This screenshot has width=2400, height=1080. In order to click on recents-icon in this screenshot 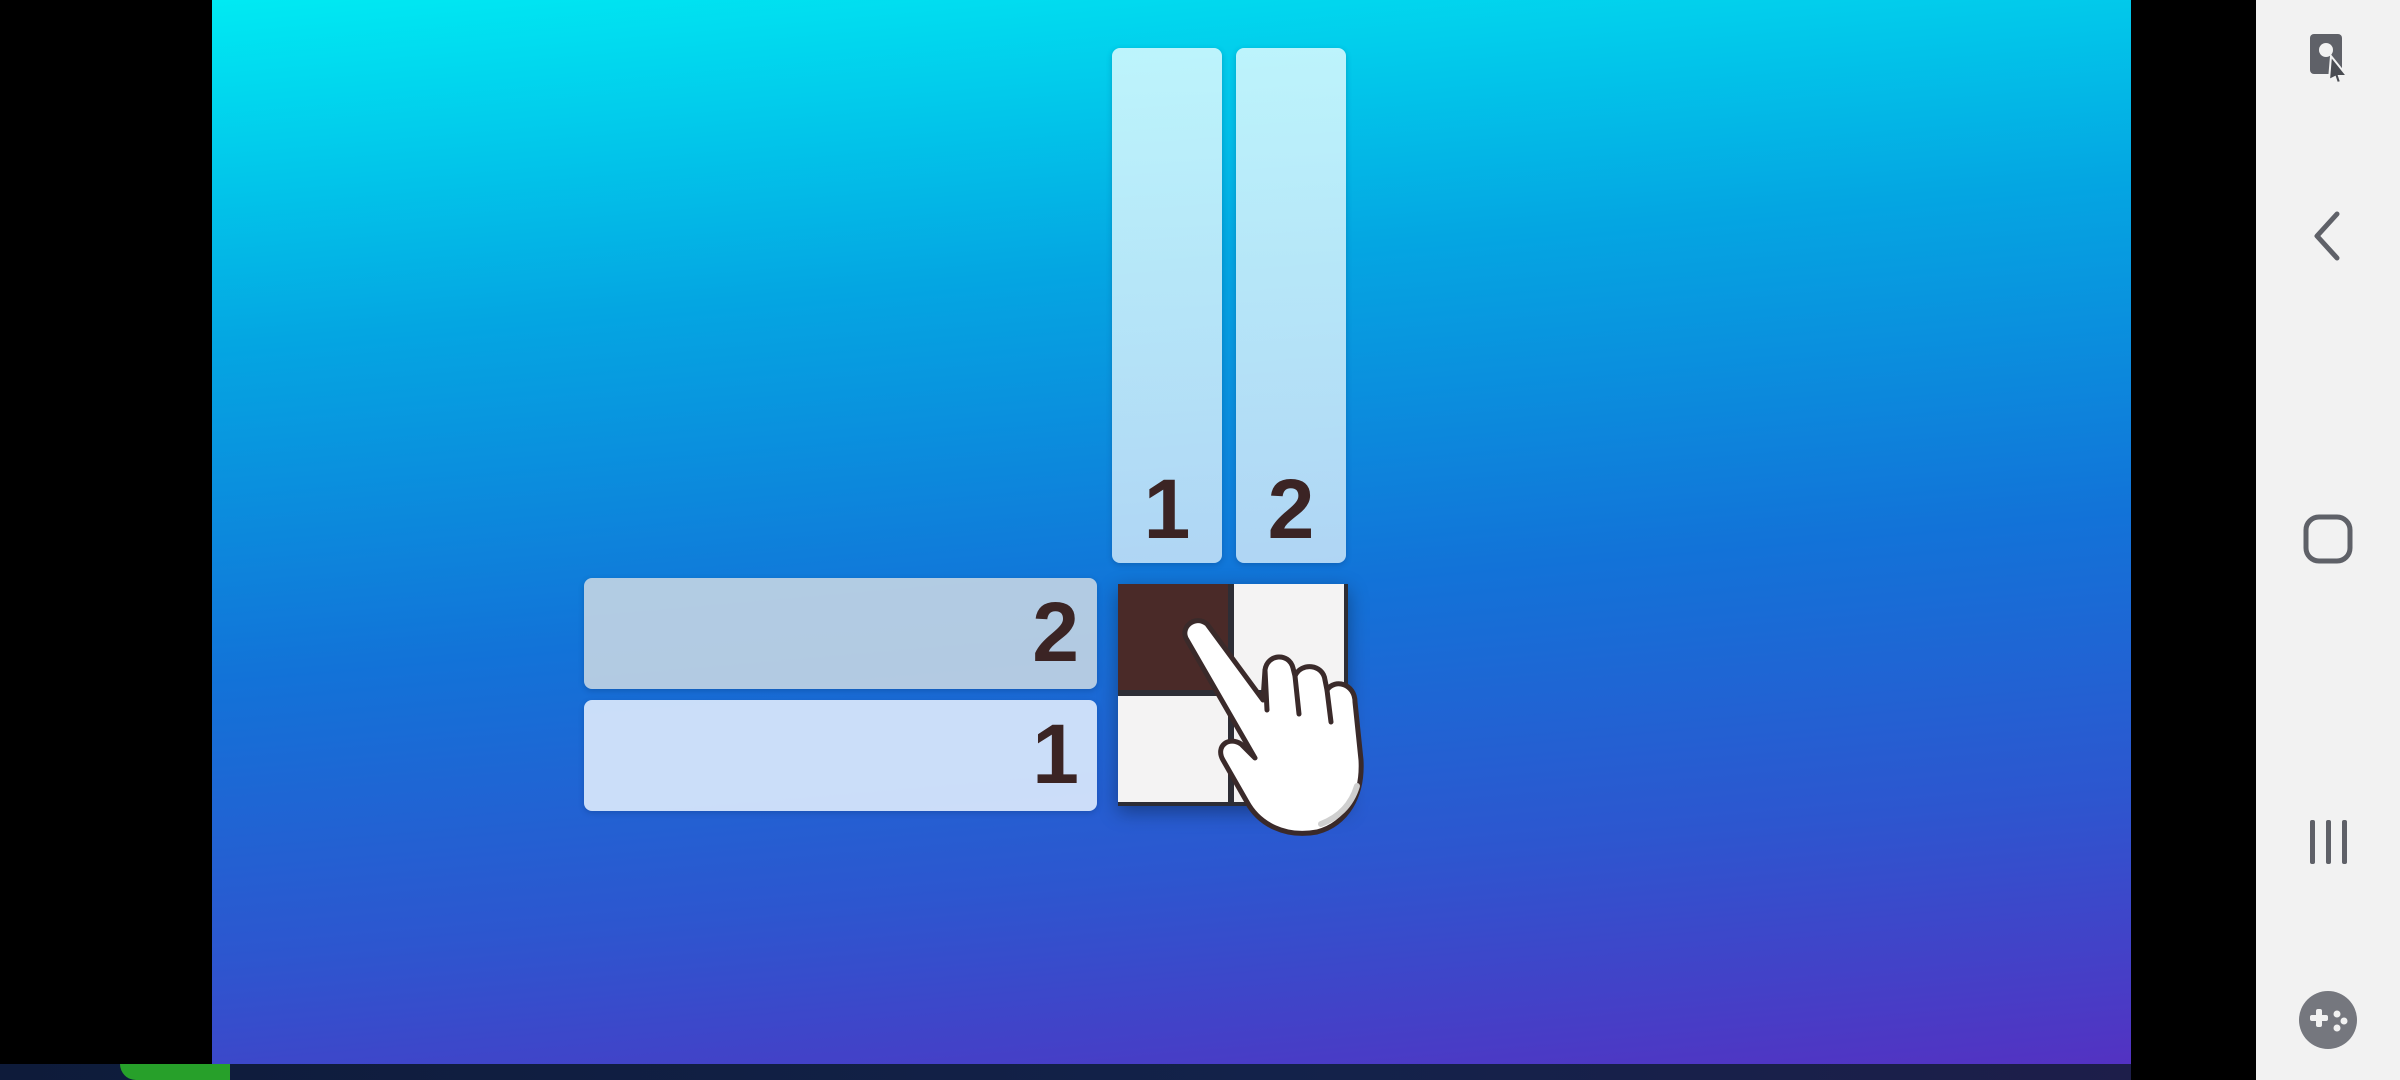, I will do `click(2328, 842)`.